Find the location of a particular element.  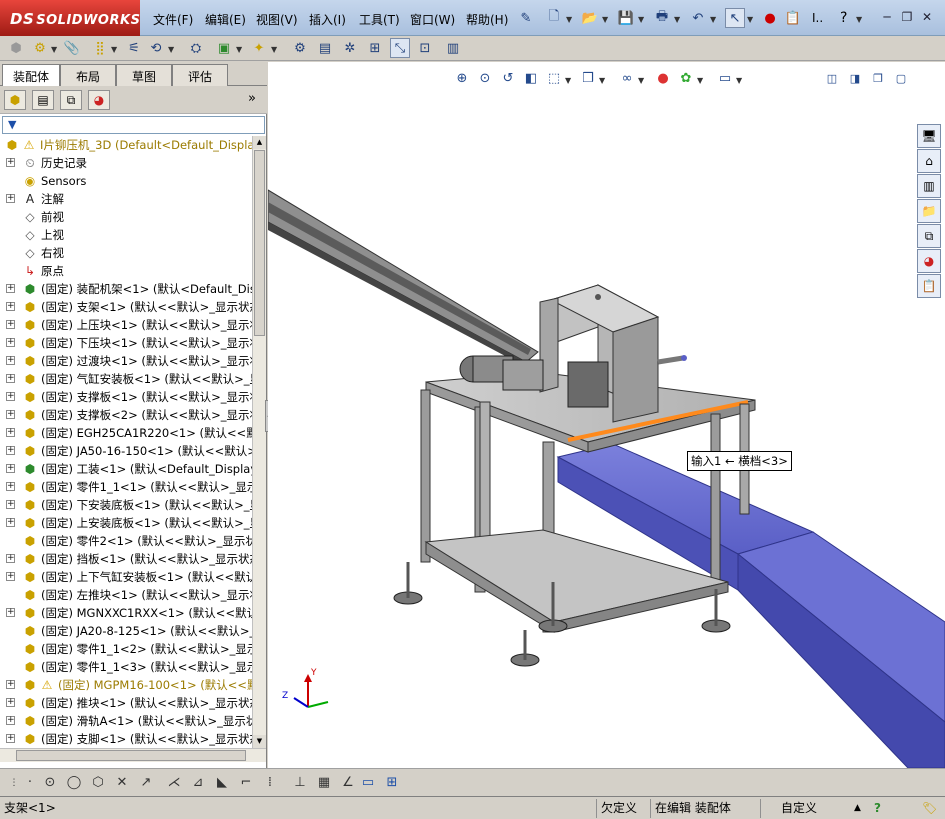

linear-pattern-icon: ⁞ is located at coordinates (270, 783).